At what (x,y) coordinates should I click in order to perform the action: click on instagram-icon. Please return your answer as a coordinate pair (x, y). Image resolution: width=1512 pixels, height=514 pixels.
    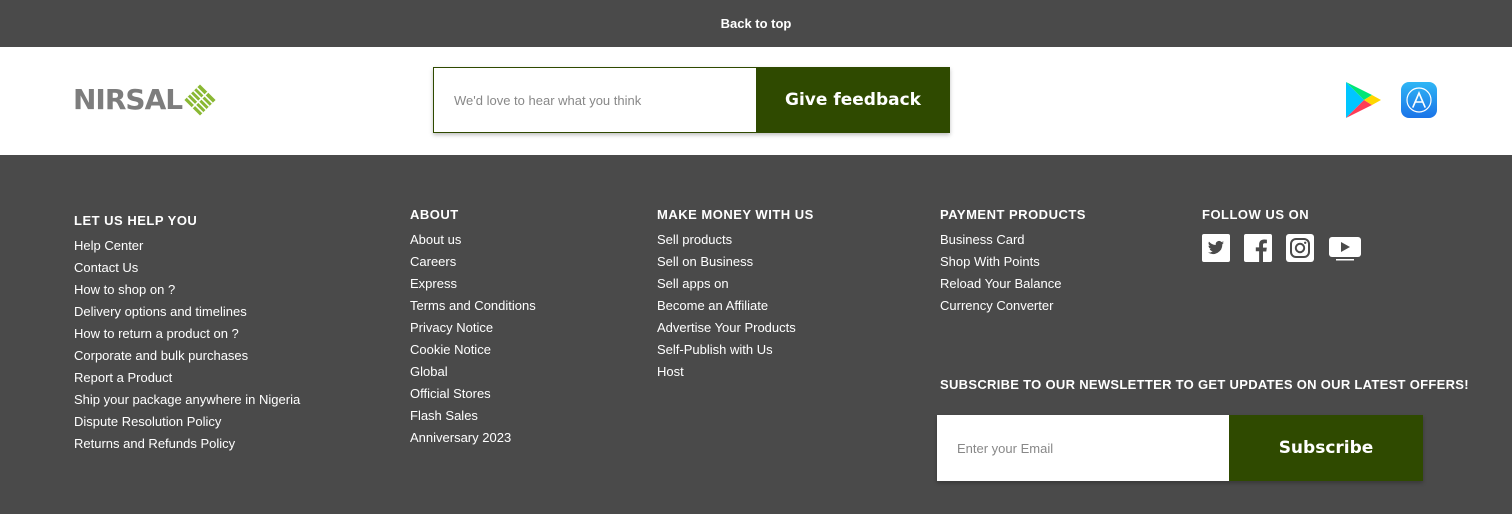
    Looking at the image, I should click on (1300, 250).